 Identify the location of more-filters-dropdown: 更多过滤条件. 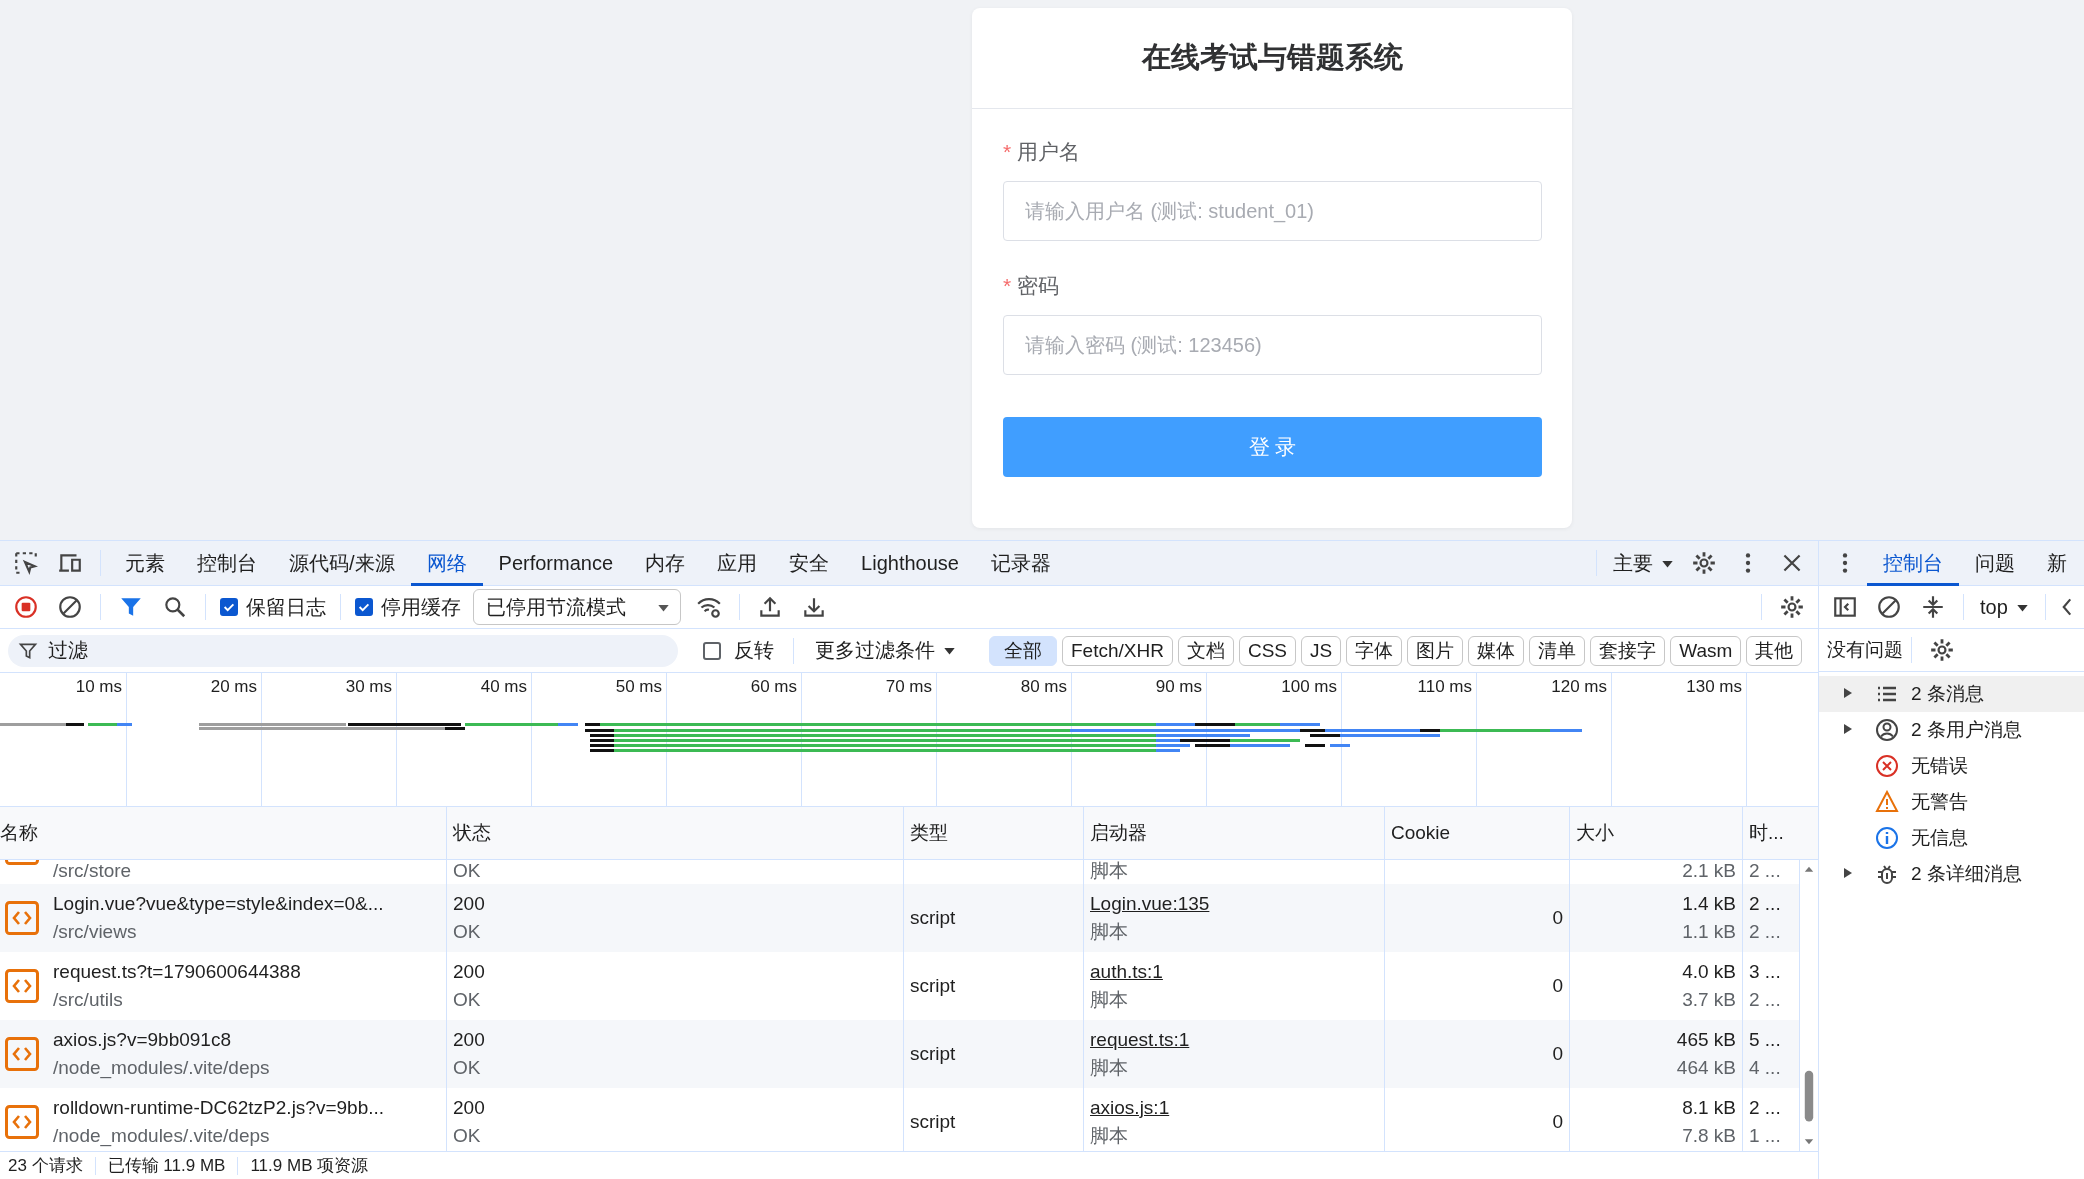
(885, 650).